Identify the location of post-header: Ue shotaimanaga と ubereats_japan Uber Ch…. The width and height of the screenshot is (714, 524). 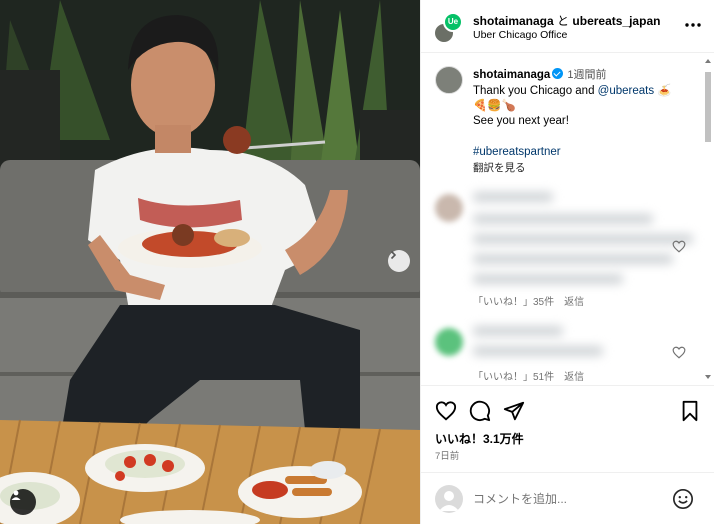
(567, 26).